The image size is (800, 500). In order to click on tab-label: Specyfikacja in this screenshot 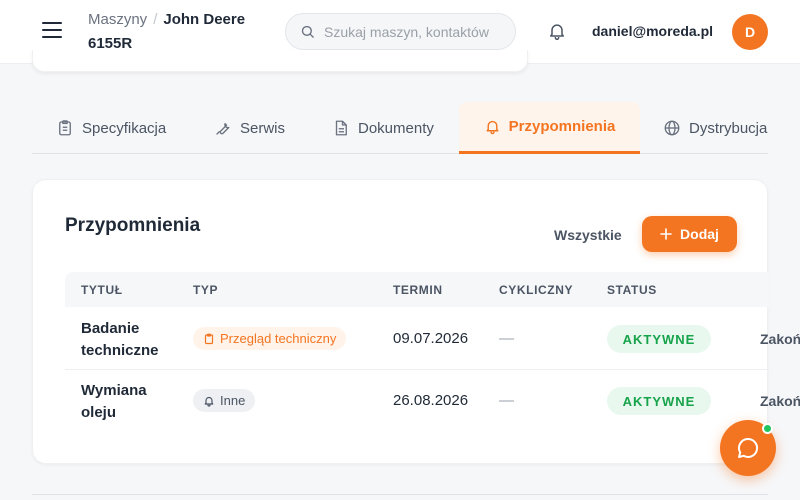, I will do `click(124, 128)`.